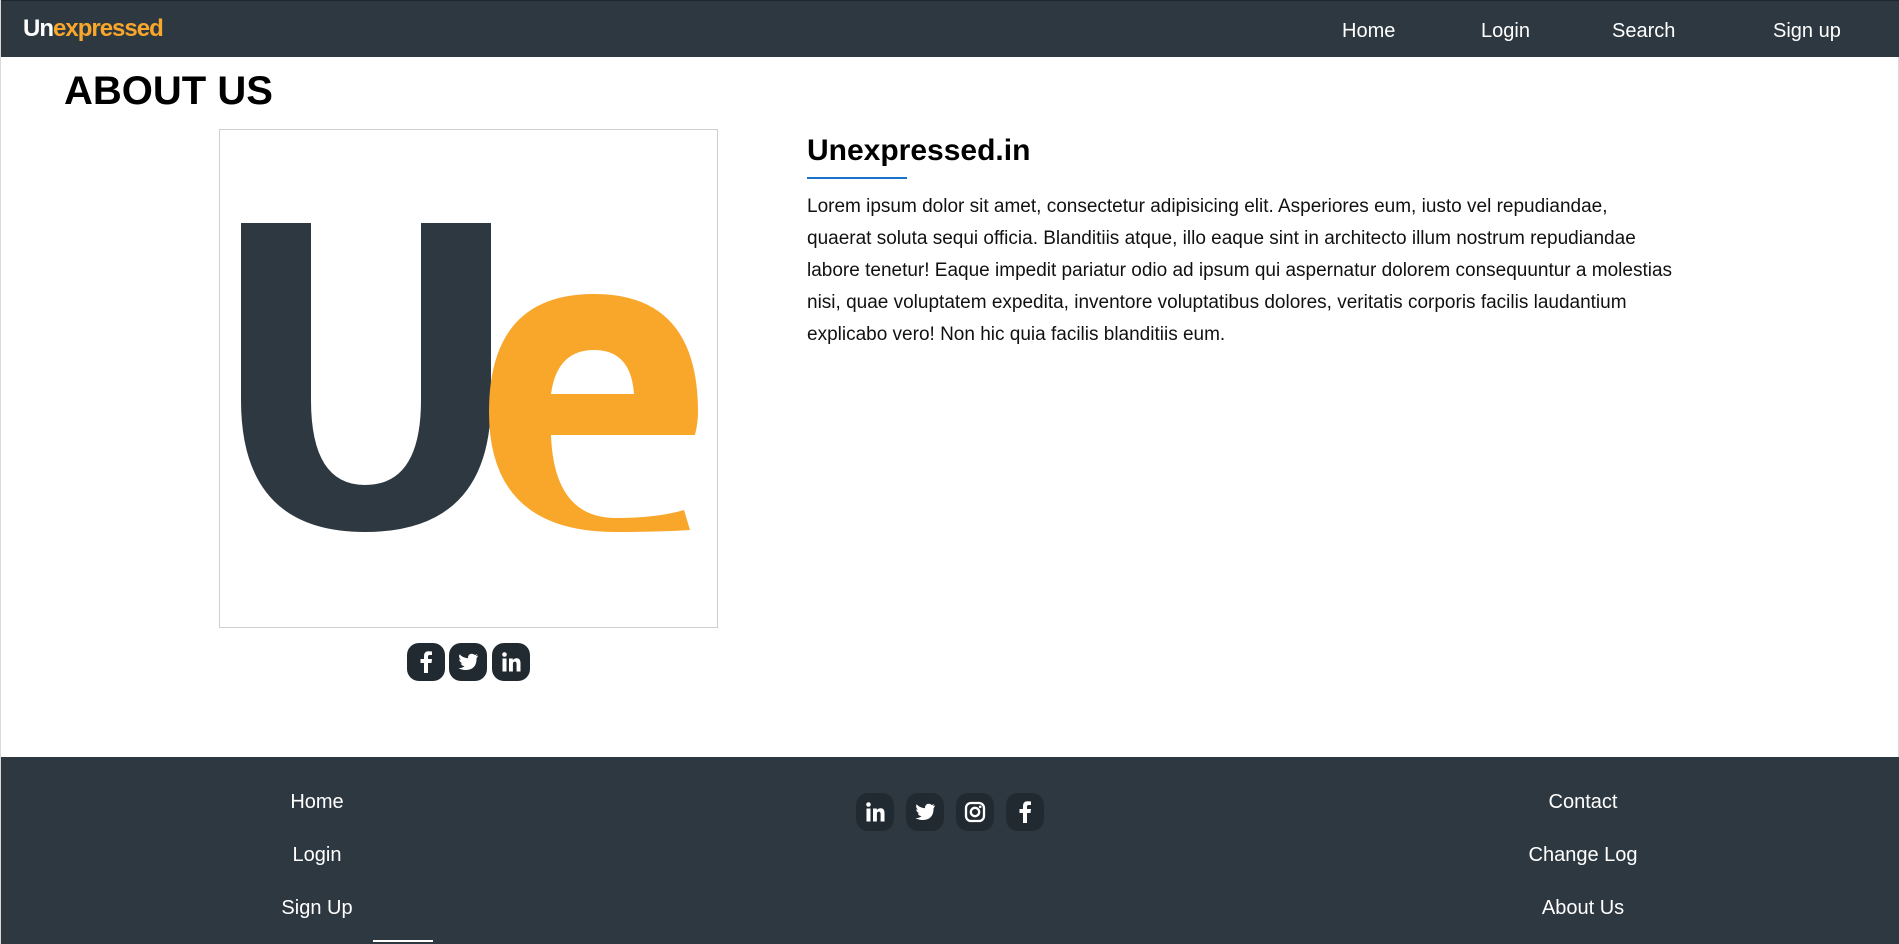 The height and width of the screenshot is (944, 1899). I want to click on footer-signup-link: Sign Up, so click(316, 908).